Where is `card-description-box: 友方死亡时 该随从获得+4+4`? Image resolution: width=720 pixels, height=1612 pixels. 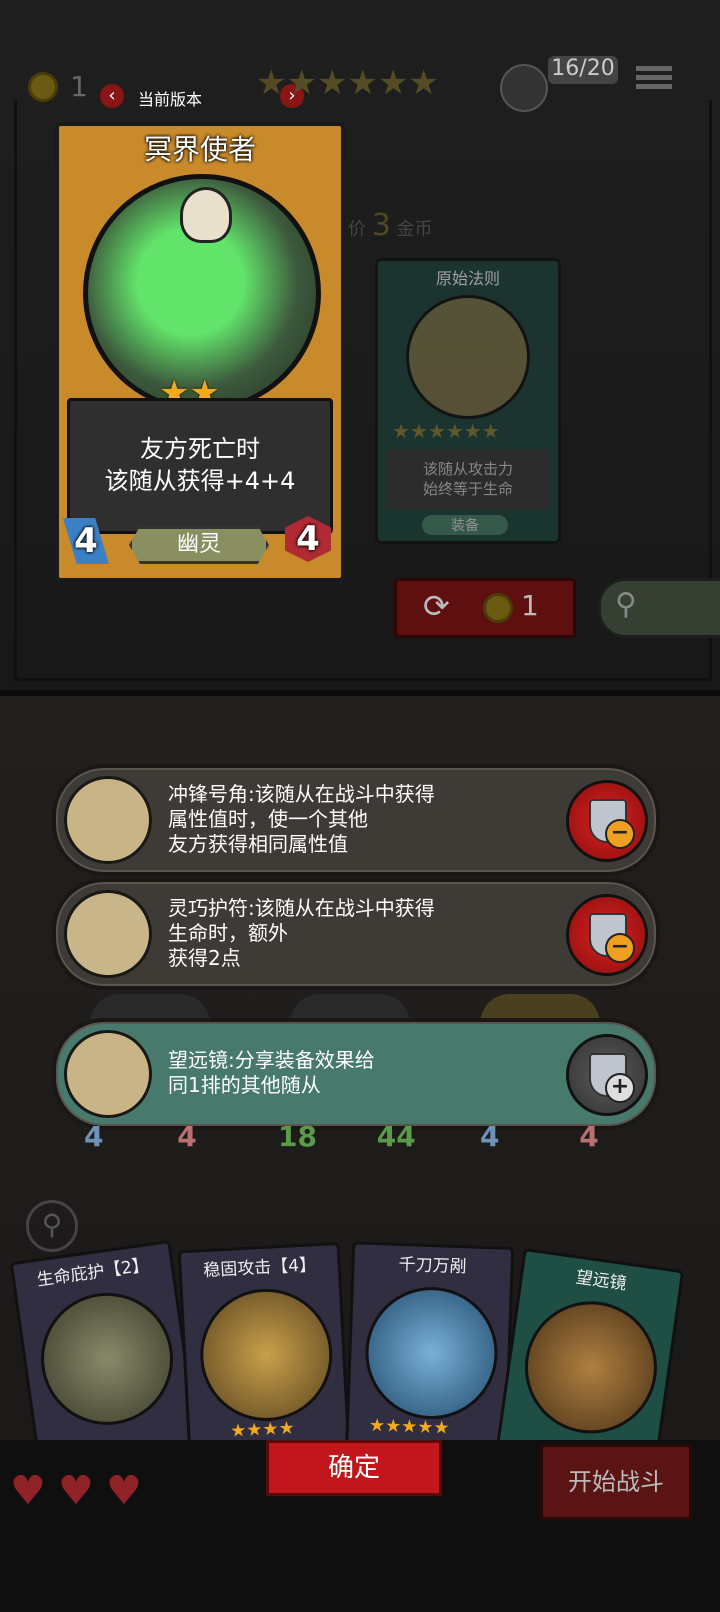 card-description-box: 友方死亡时 该随从获得+4+4 is located at coordinates (200, 466).